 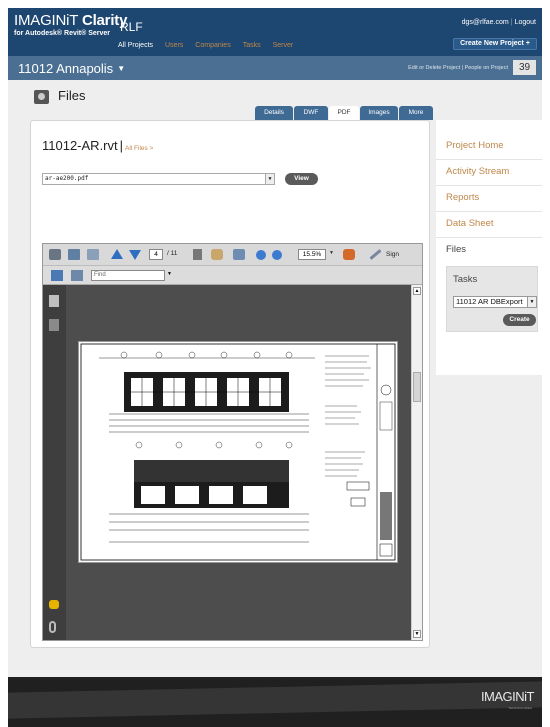 I want to click on nav-tasks: Tasks, so click(x=252, y=45).